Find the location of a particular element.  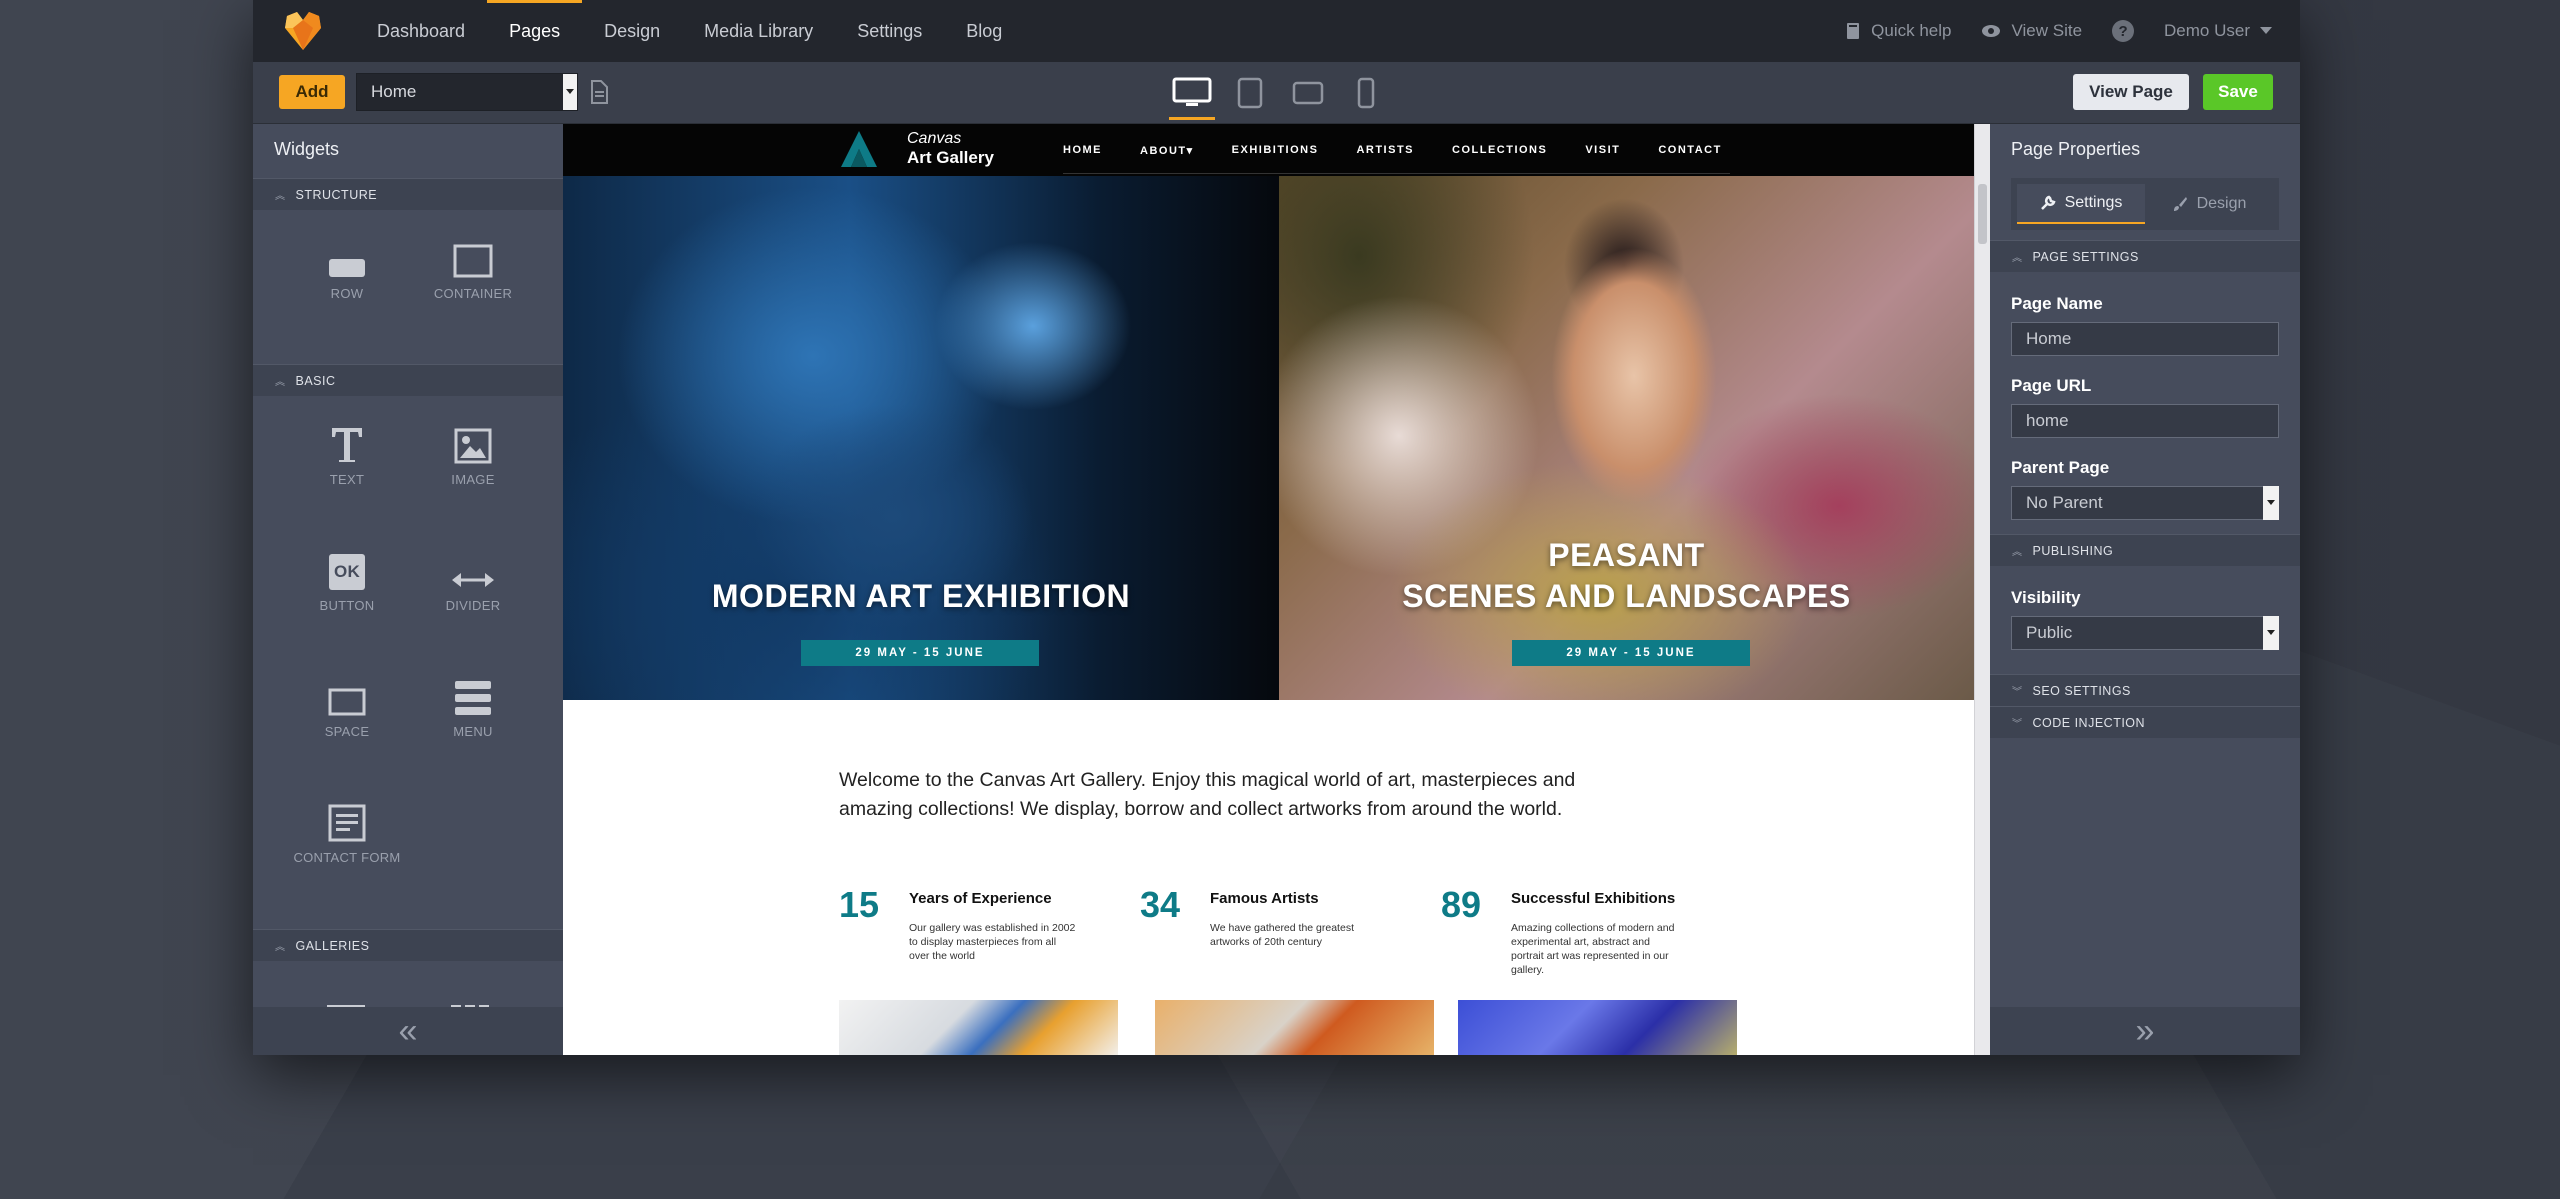

desktop-view-button is located at coordinates (1192, 93).